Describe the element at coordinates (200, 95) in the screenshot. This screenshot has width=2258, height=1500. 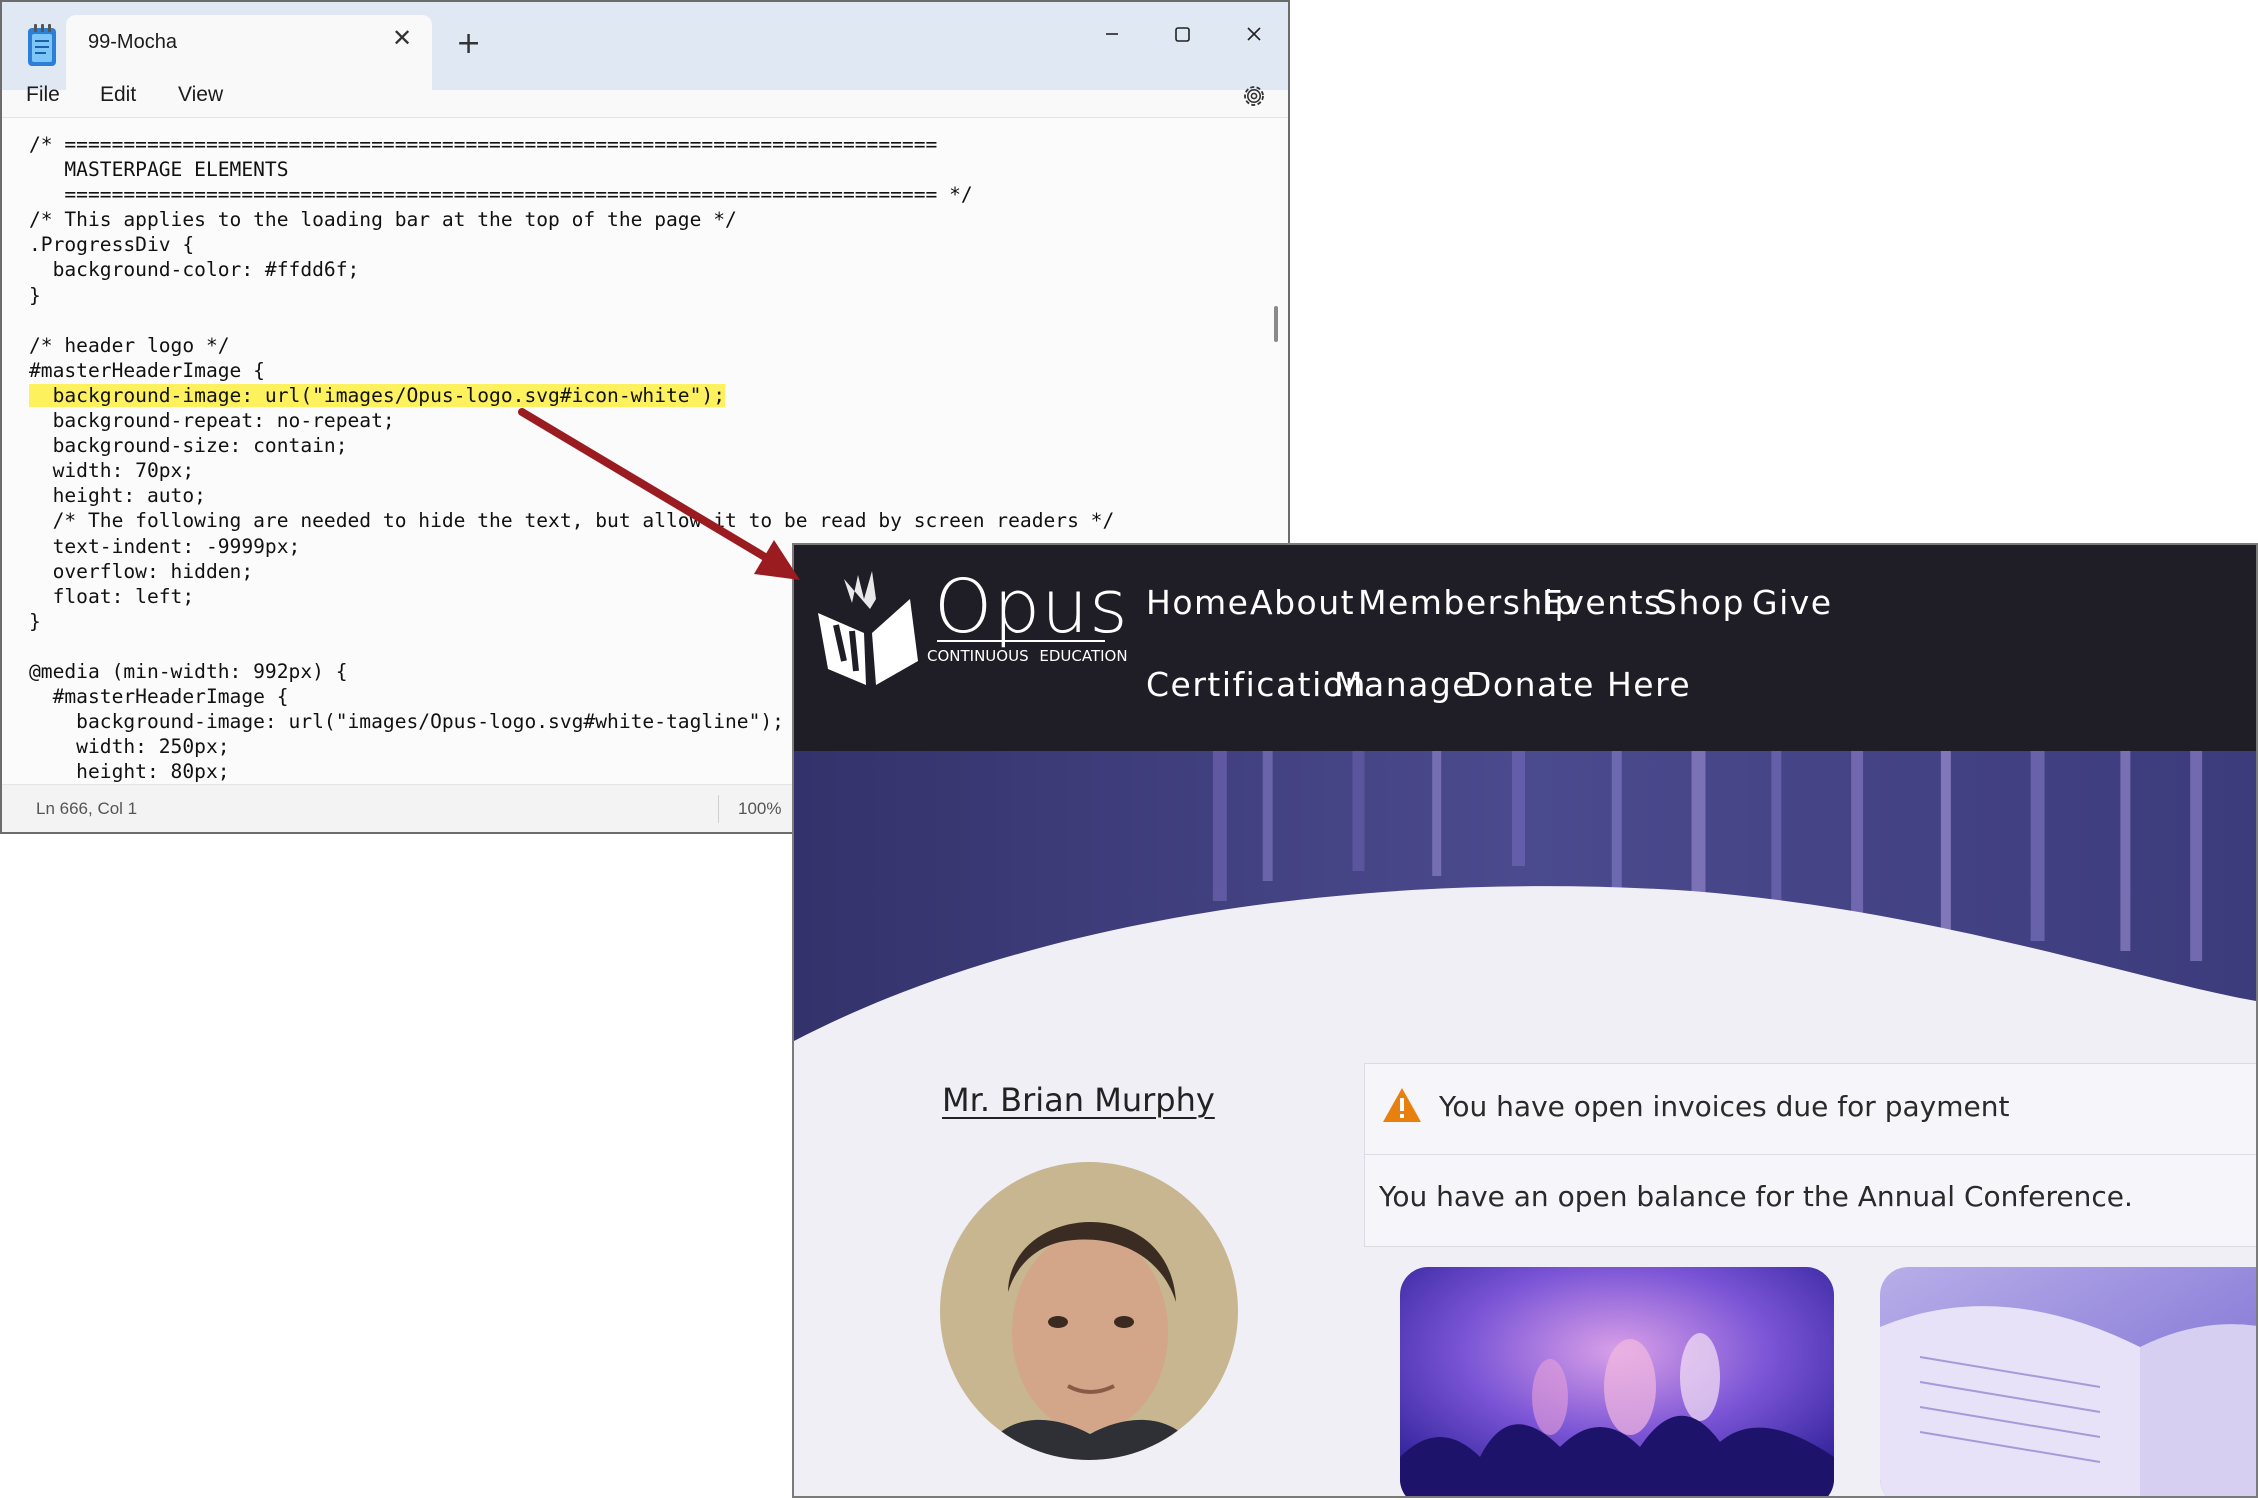
I see `menu-view: View` at that location.